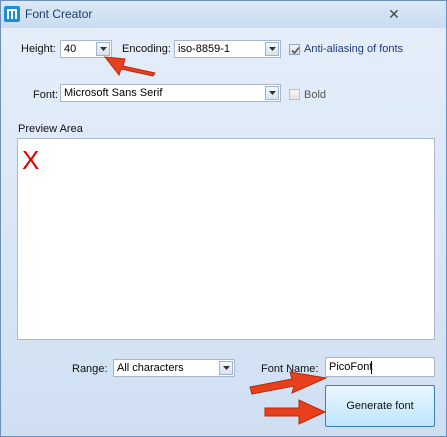 Image resolution: width=447 pixels, height=437 pixels. Describe the element at coordinates (380, 406) in the screenshot. I see `generate-font-button: Generate font` at that location.